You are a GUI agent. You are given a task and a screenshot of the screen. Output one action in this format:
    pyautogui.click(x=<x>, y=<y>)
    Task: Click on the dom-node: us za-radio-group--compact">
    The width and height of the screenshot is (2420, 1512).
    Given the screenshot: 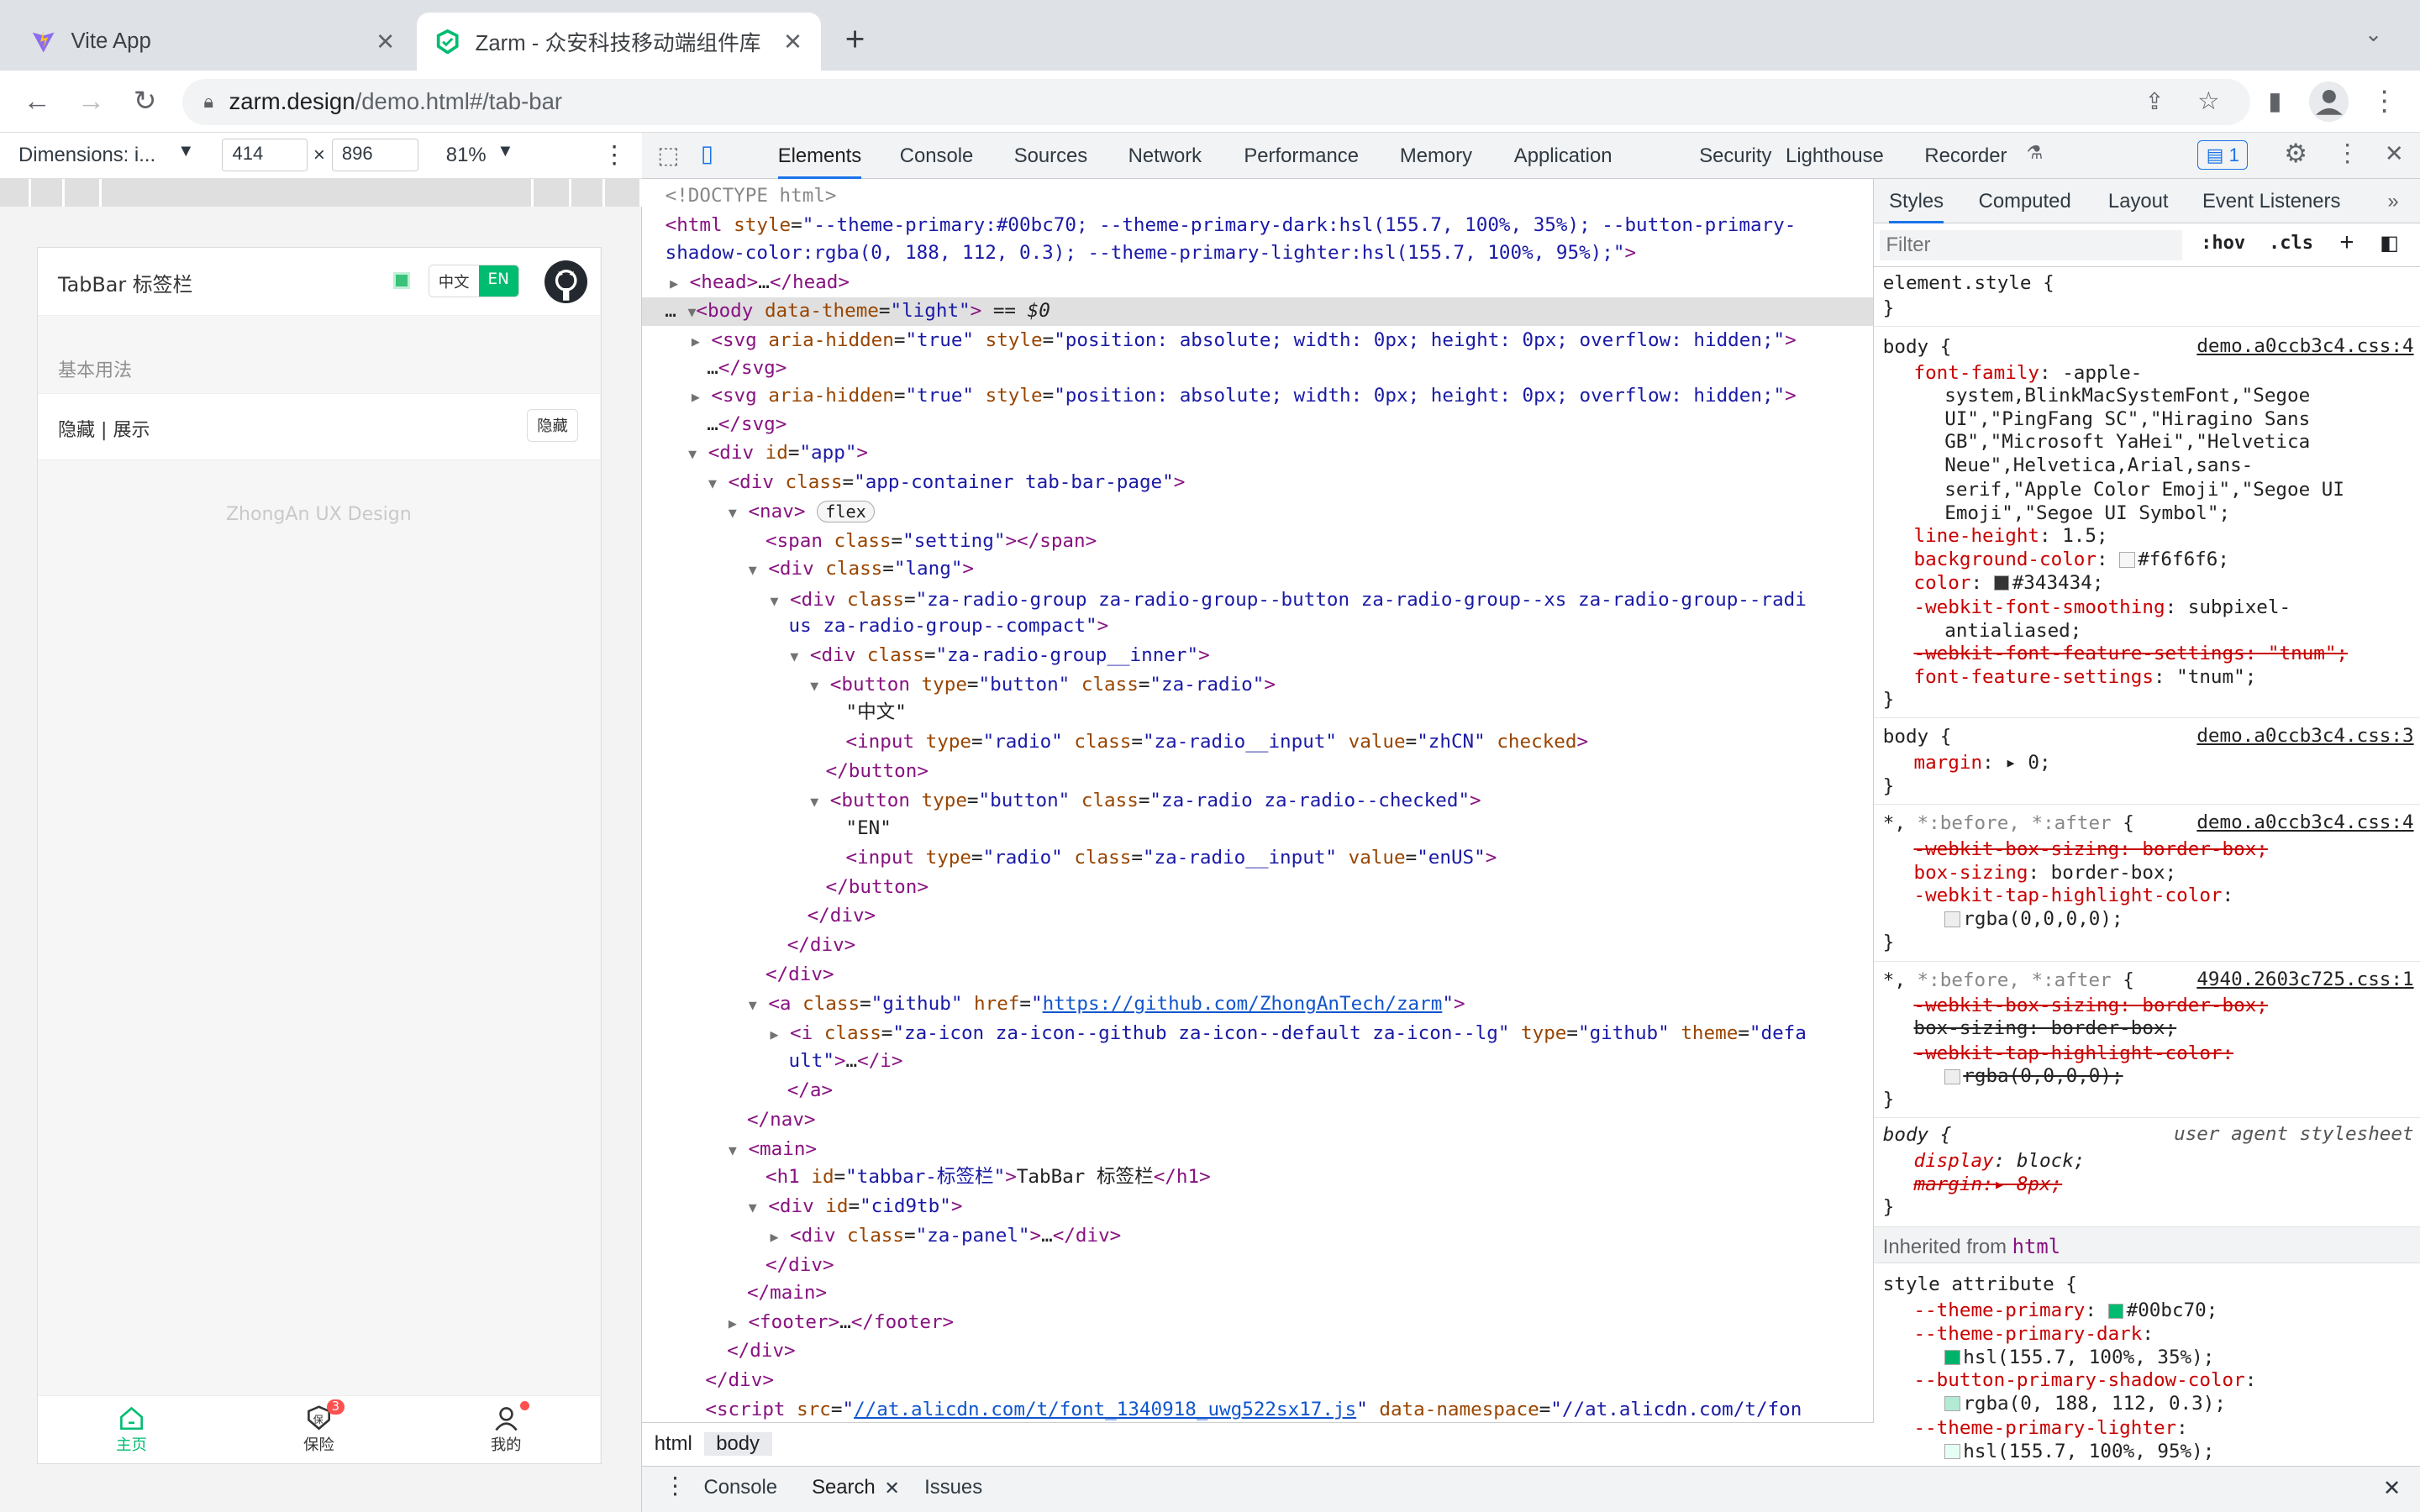 What is the action you would take?
    pyautogui.click(x=949, y=626)
    